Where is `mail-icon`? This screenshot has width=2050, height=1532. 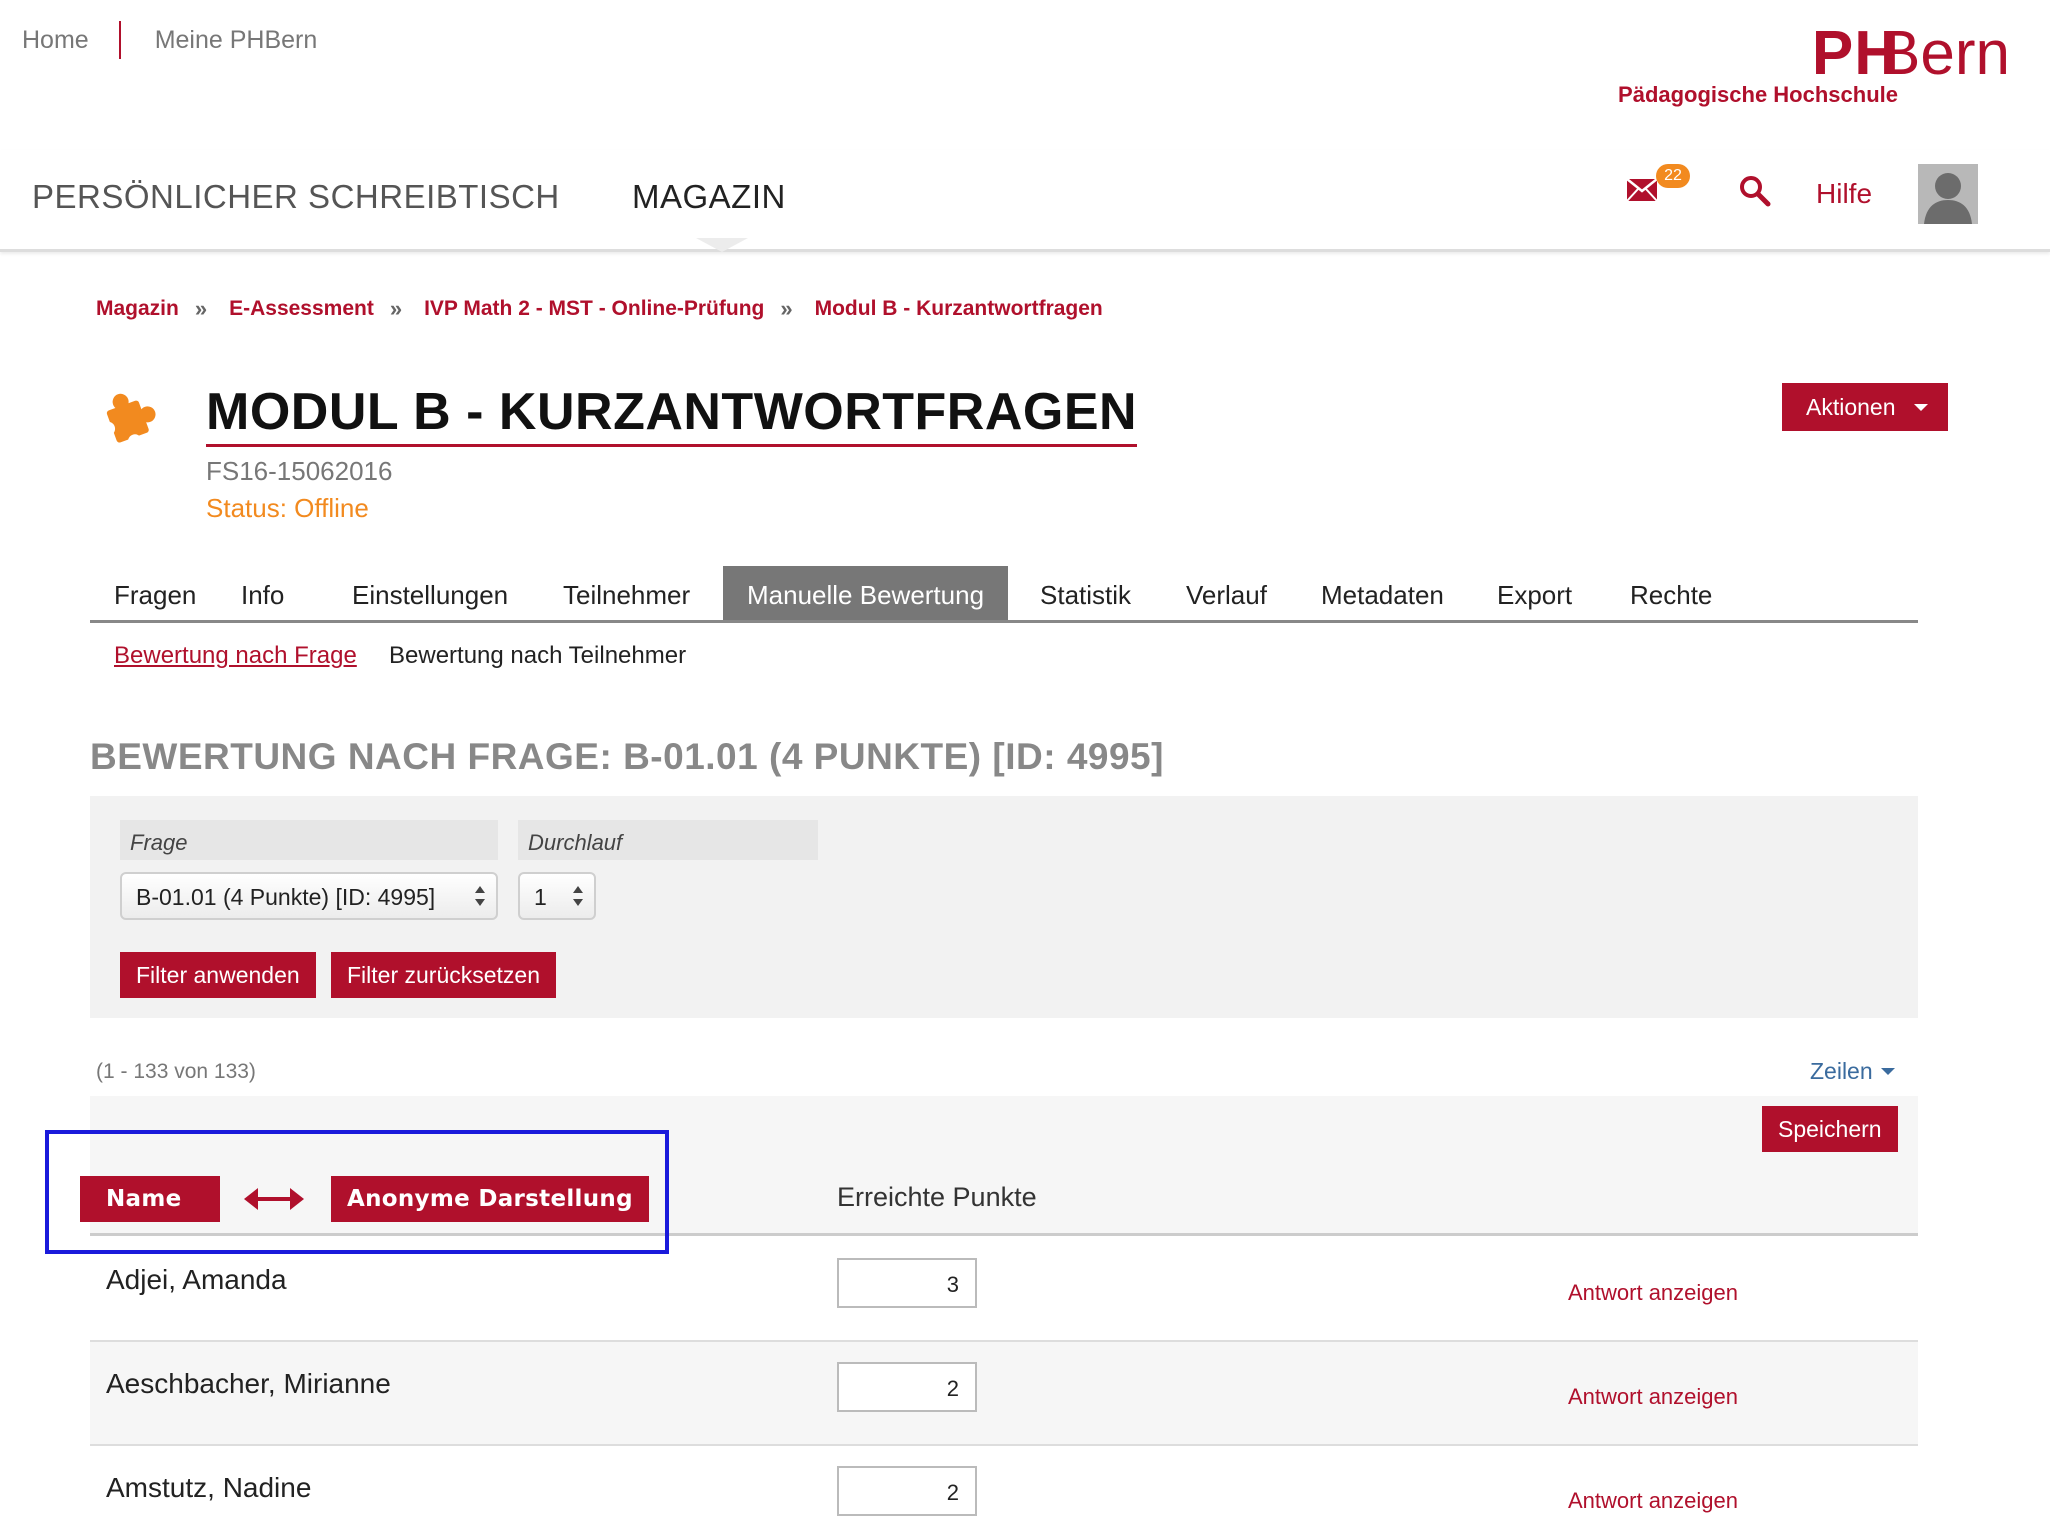
mail-icon is located at coordinates (1642, 190).